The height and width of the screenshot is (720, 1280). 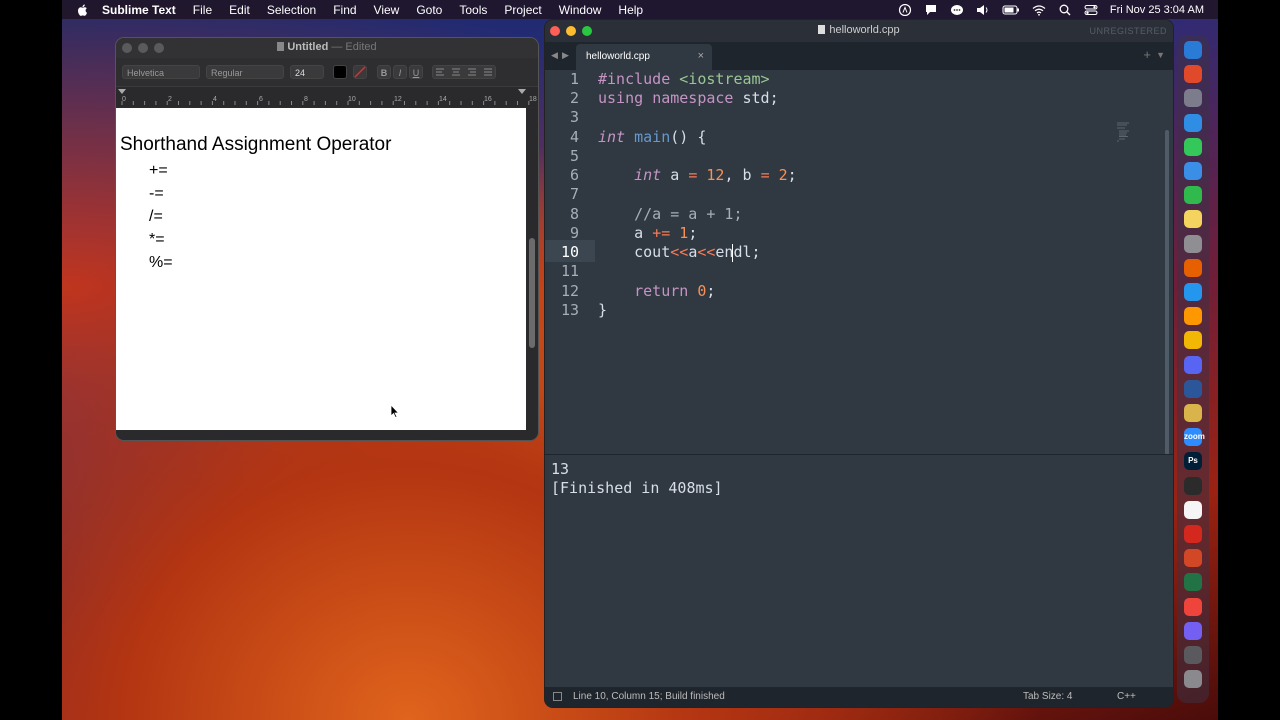 What do you see at coordinates (1193, 630) in the screenshot?
I see `dock-viber-icon` at bounding box center [1193, 630].